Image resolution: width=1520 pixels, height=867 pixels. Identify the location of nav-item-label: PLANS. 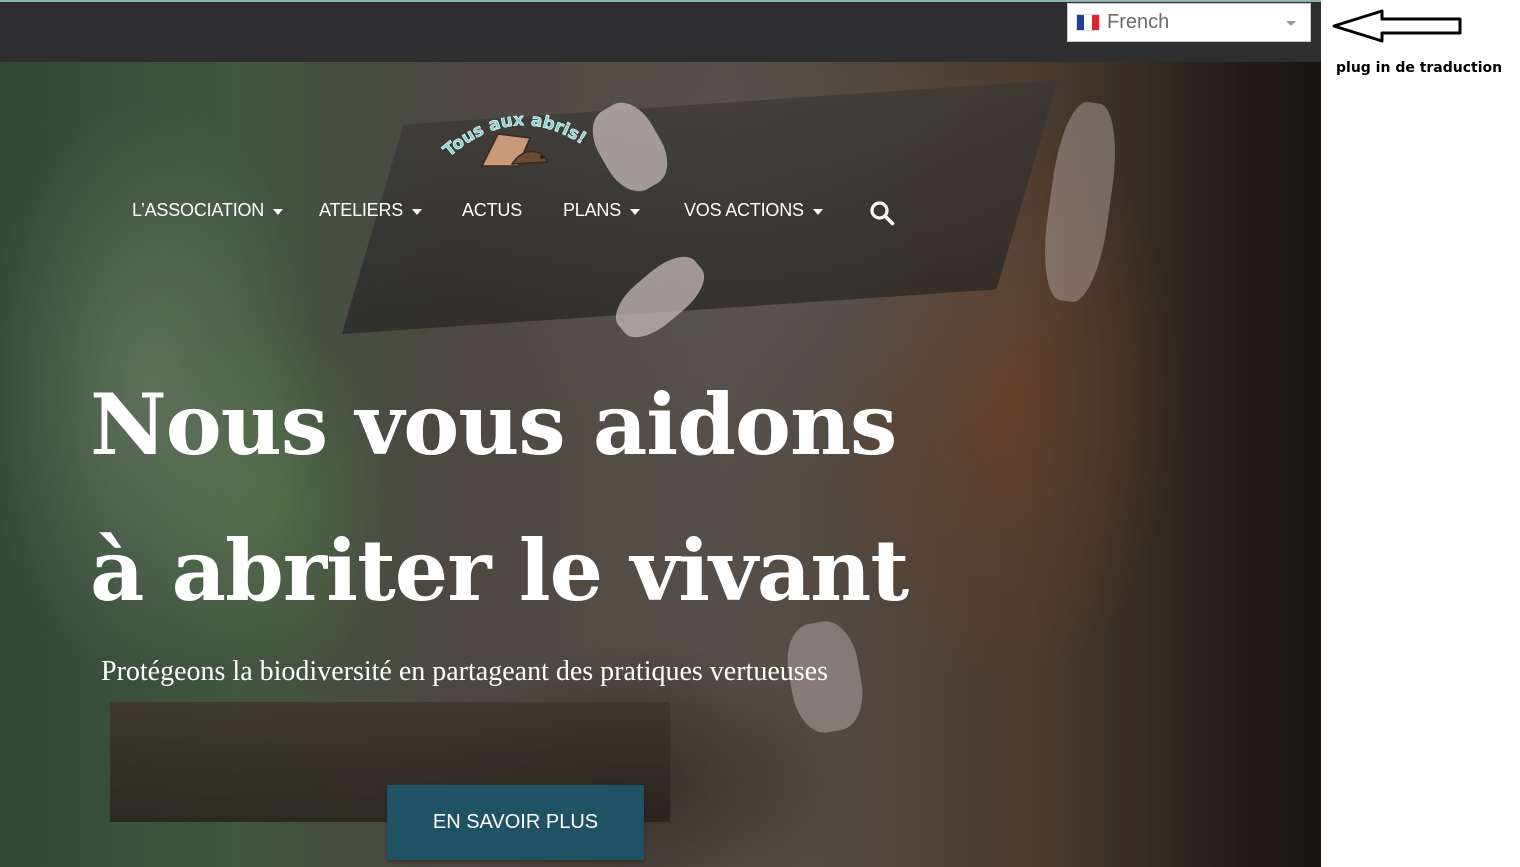
(592, 210).